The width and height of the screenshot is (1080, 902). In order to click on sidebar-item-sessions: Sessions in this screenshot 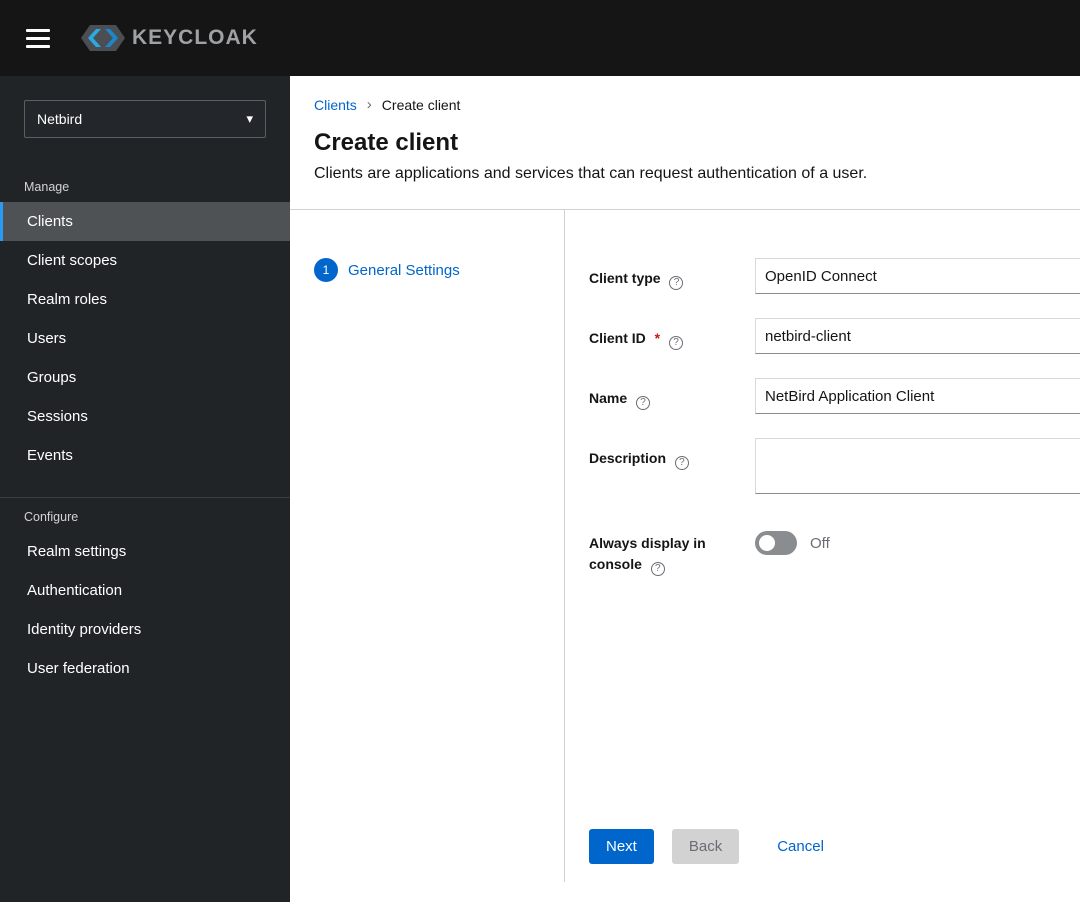, I will do `click(145, 416)`.